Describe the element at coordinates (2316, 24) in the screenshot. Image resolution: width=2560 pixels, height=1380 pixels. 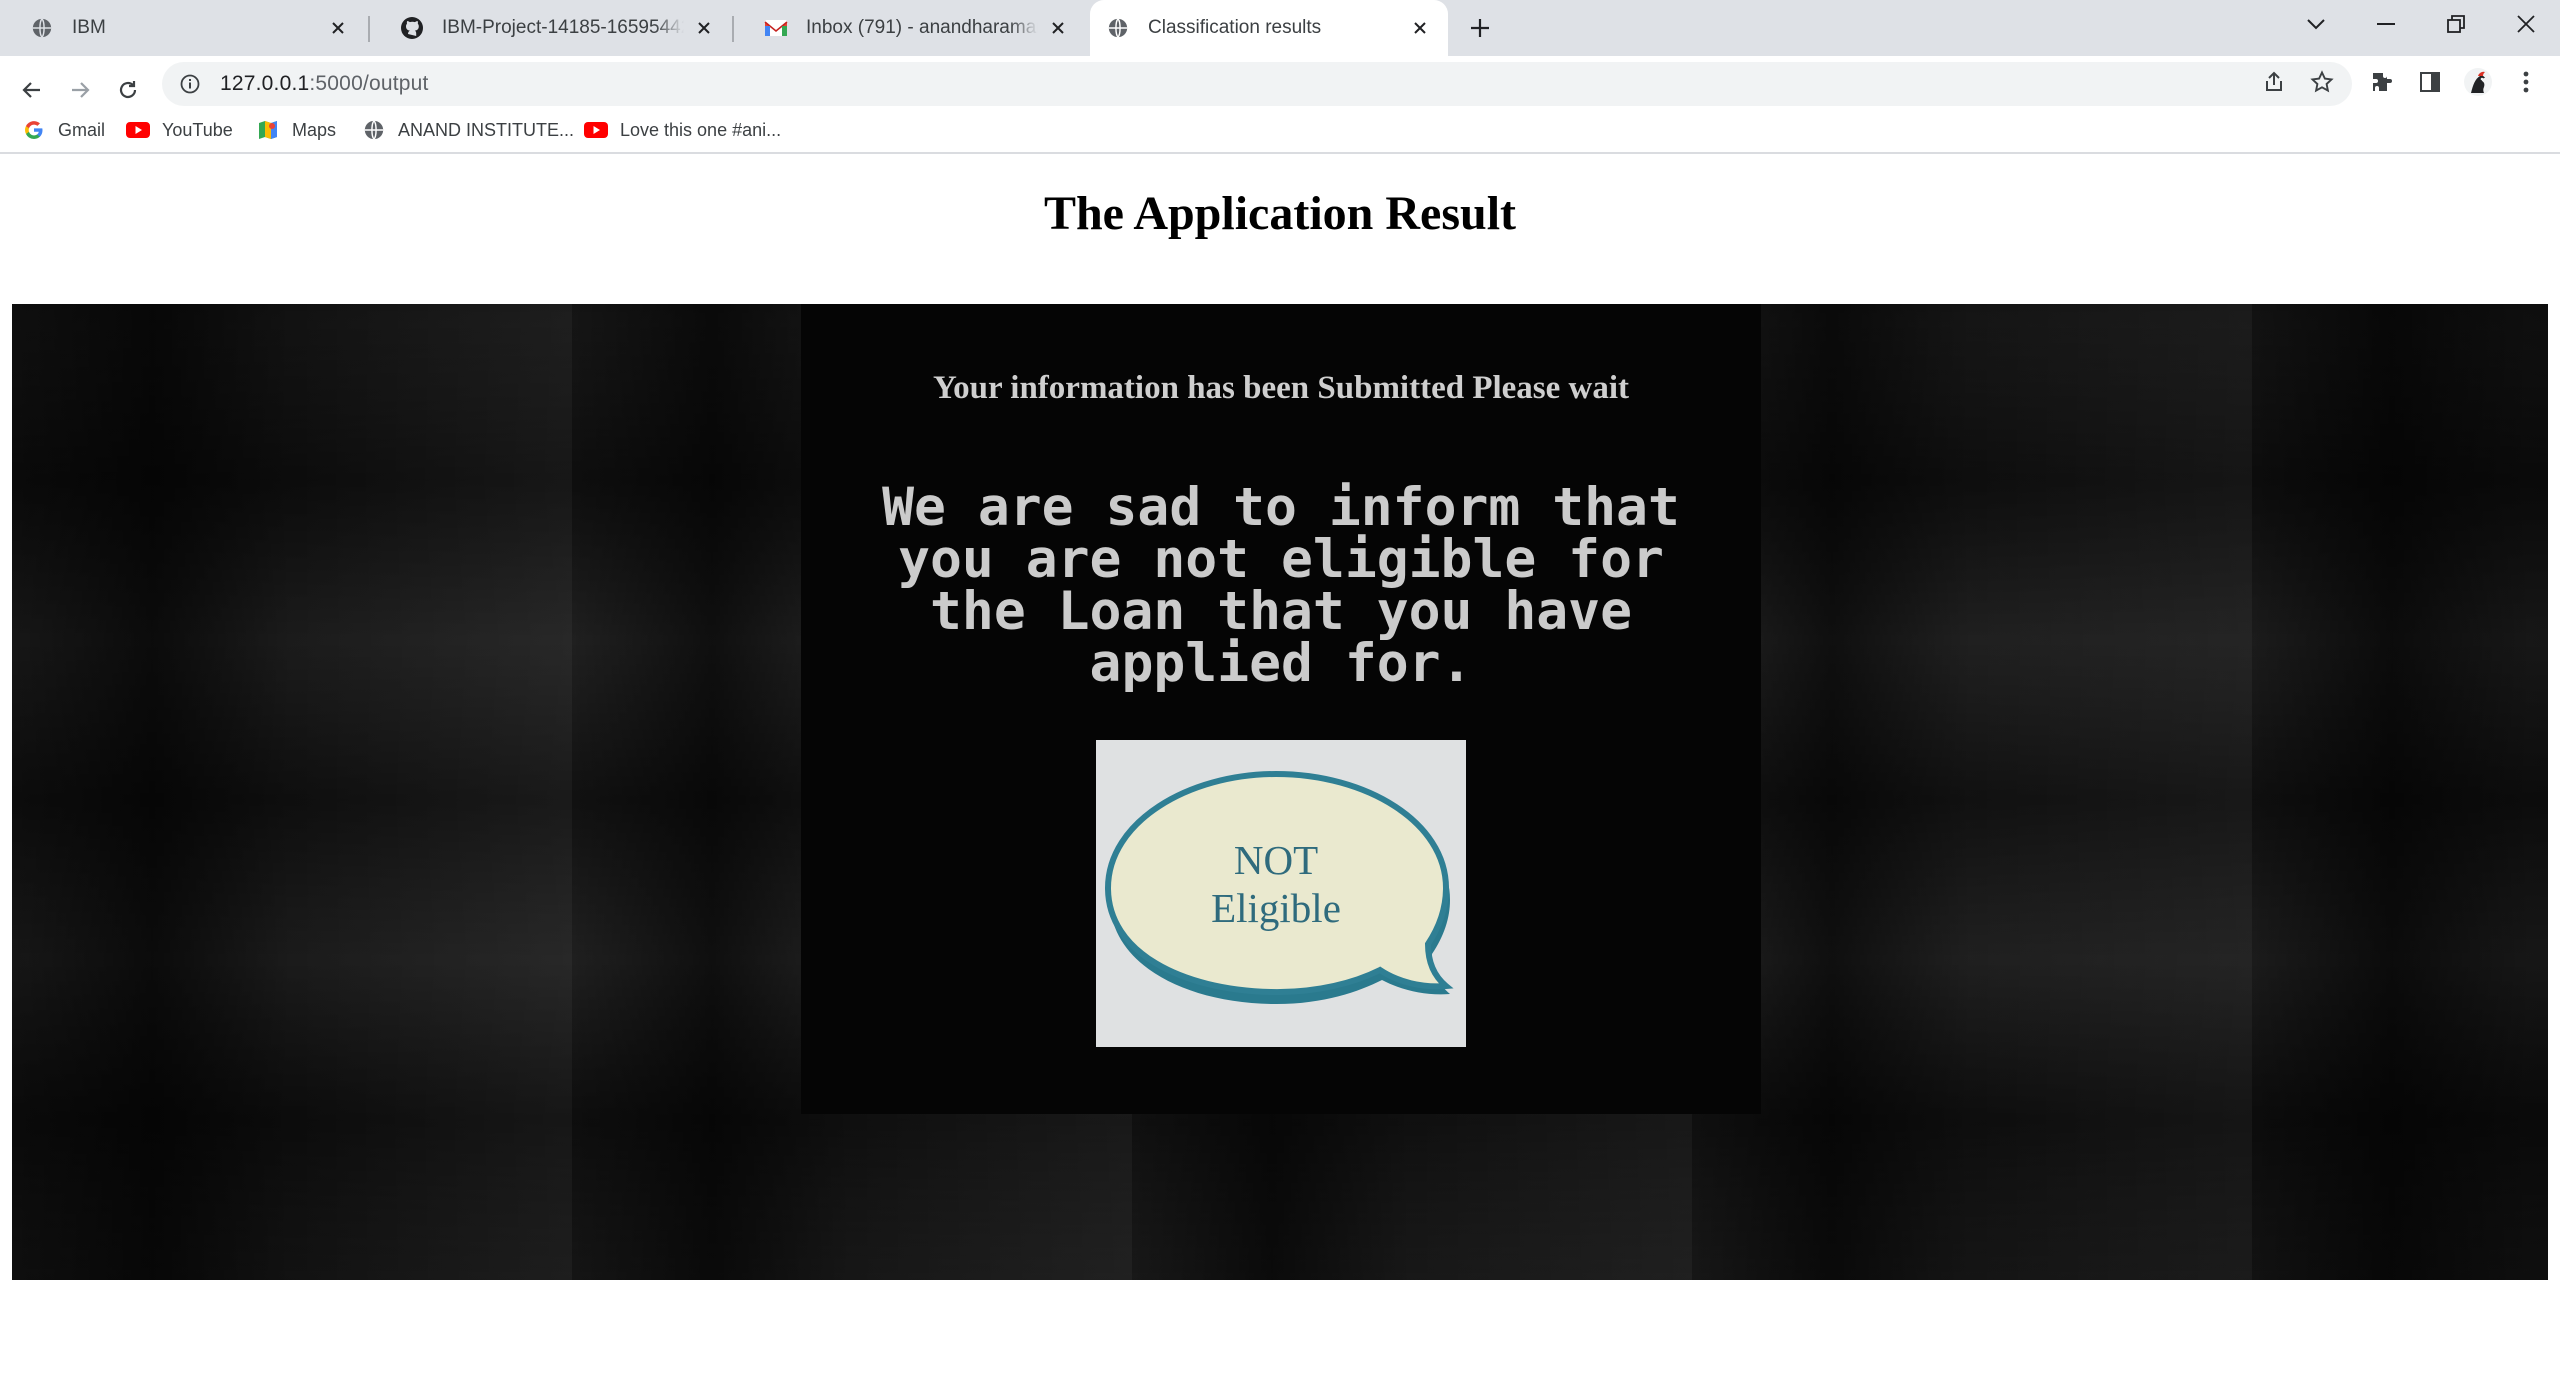
I see `tab-search-button` at that location.